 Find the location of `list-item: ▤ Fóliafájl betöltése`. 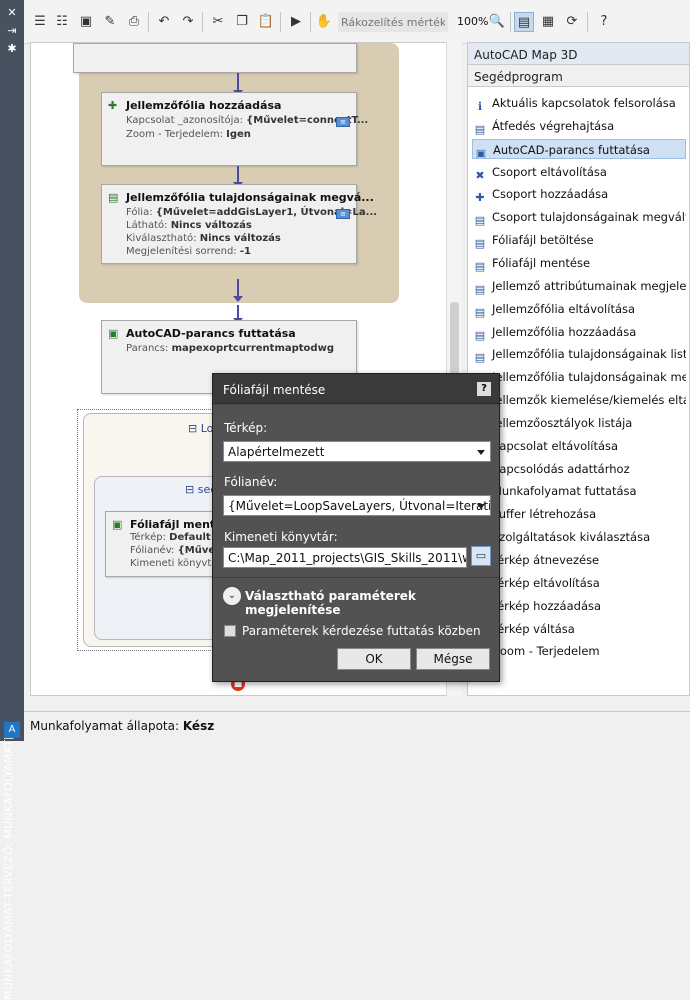

list-item: ▤ Fóliafájl betöltése is located at coordinates (579, 240).